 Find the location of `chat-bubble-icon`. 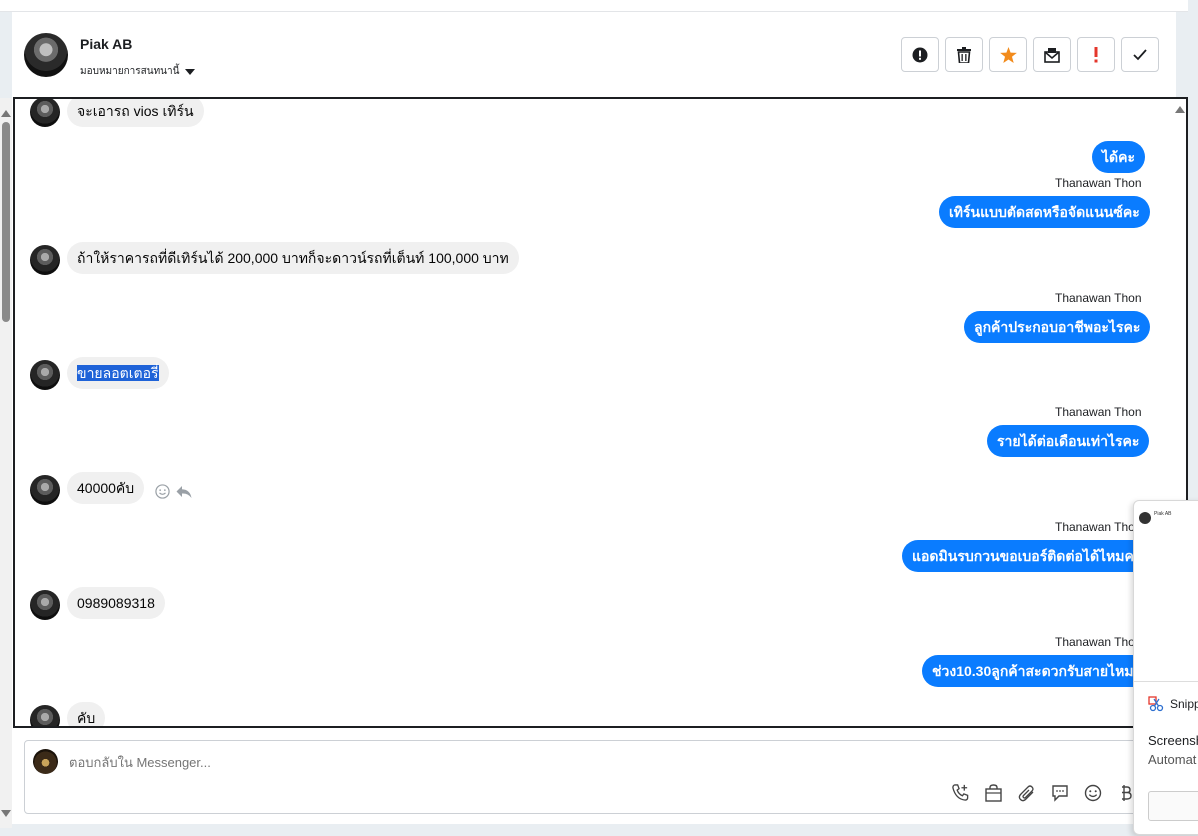

chat-bubble-icon is located at coordinates (1059, 792).